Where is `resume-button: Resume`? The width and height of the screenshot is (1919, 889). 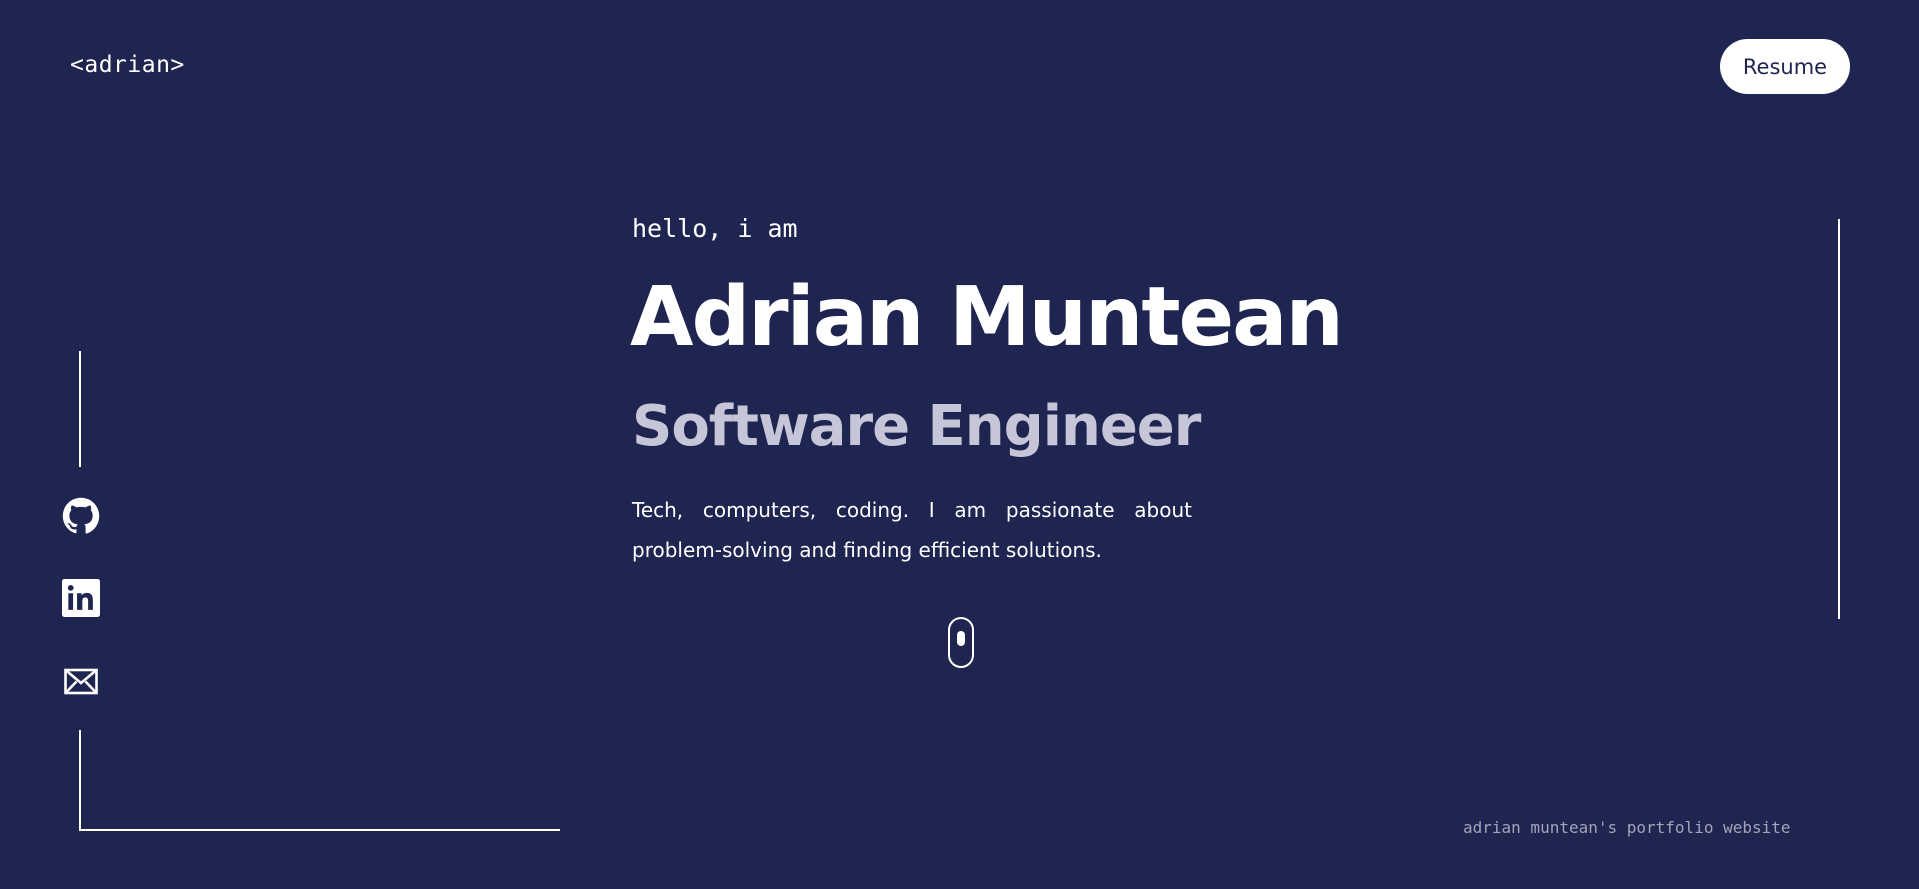 resume-button: Resume is located at coordinates (1785, 66).